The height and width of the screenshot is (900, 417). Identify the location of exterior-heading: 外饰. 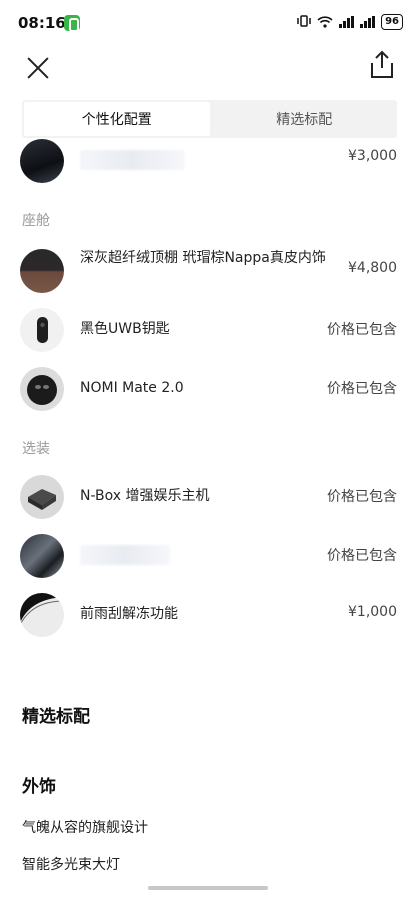
(39, 787).